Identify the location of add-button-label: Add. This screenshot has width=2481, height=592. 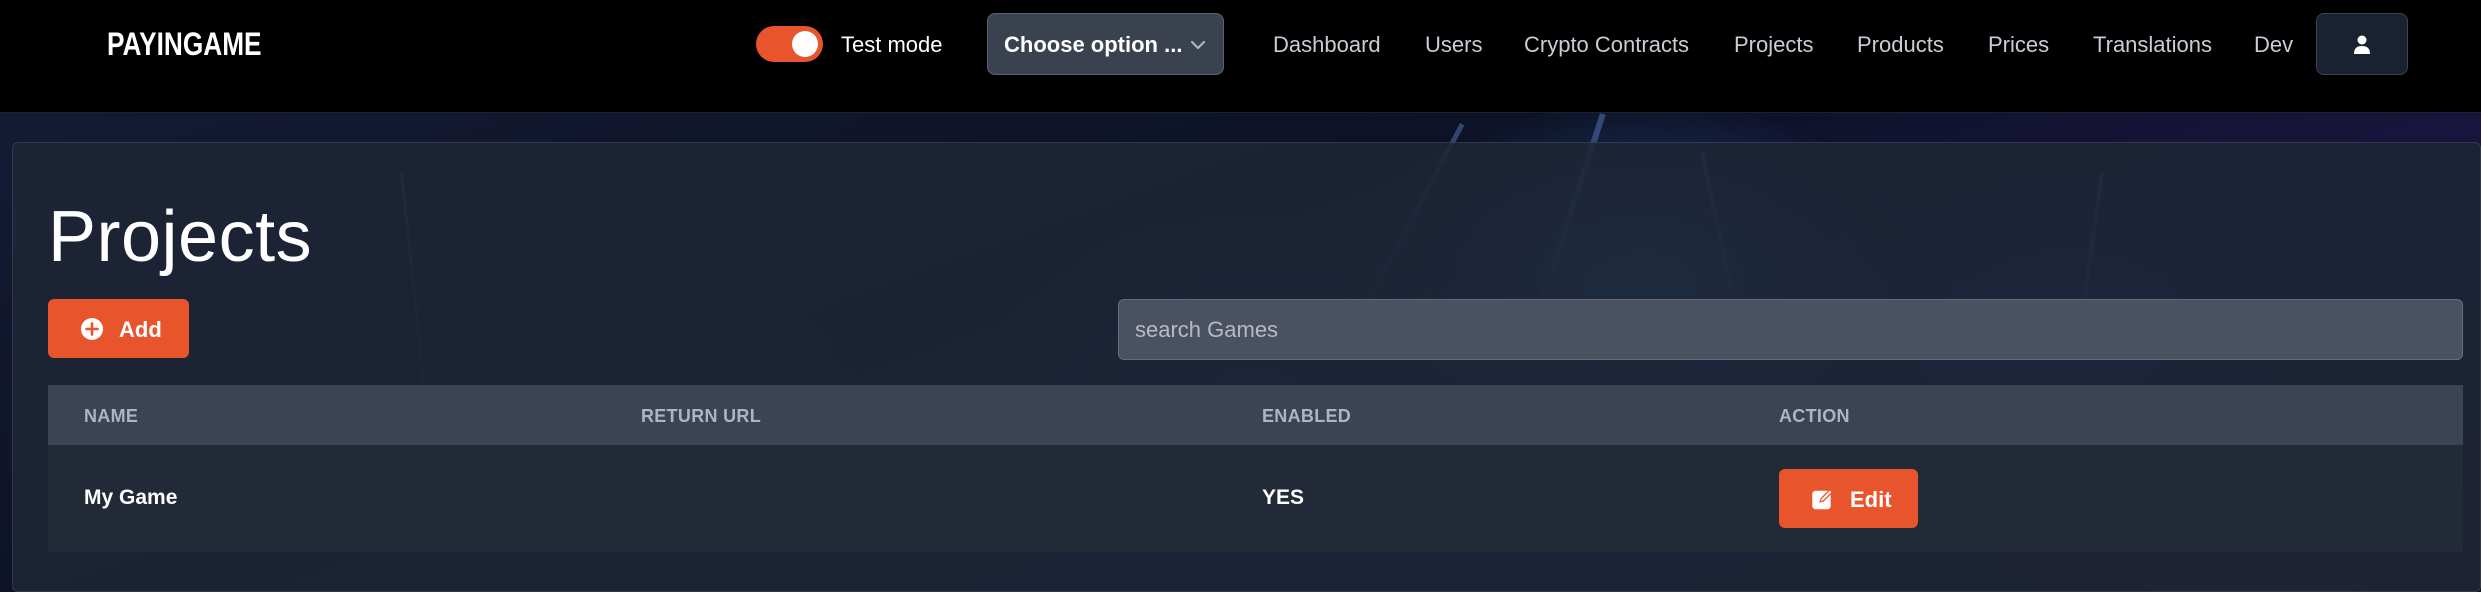
(140, 329).